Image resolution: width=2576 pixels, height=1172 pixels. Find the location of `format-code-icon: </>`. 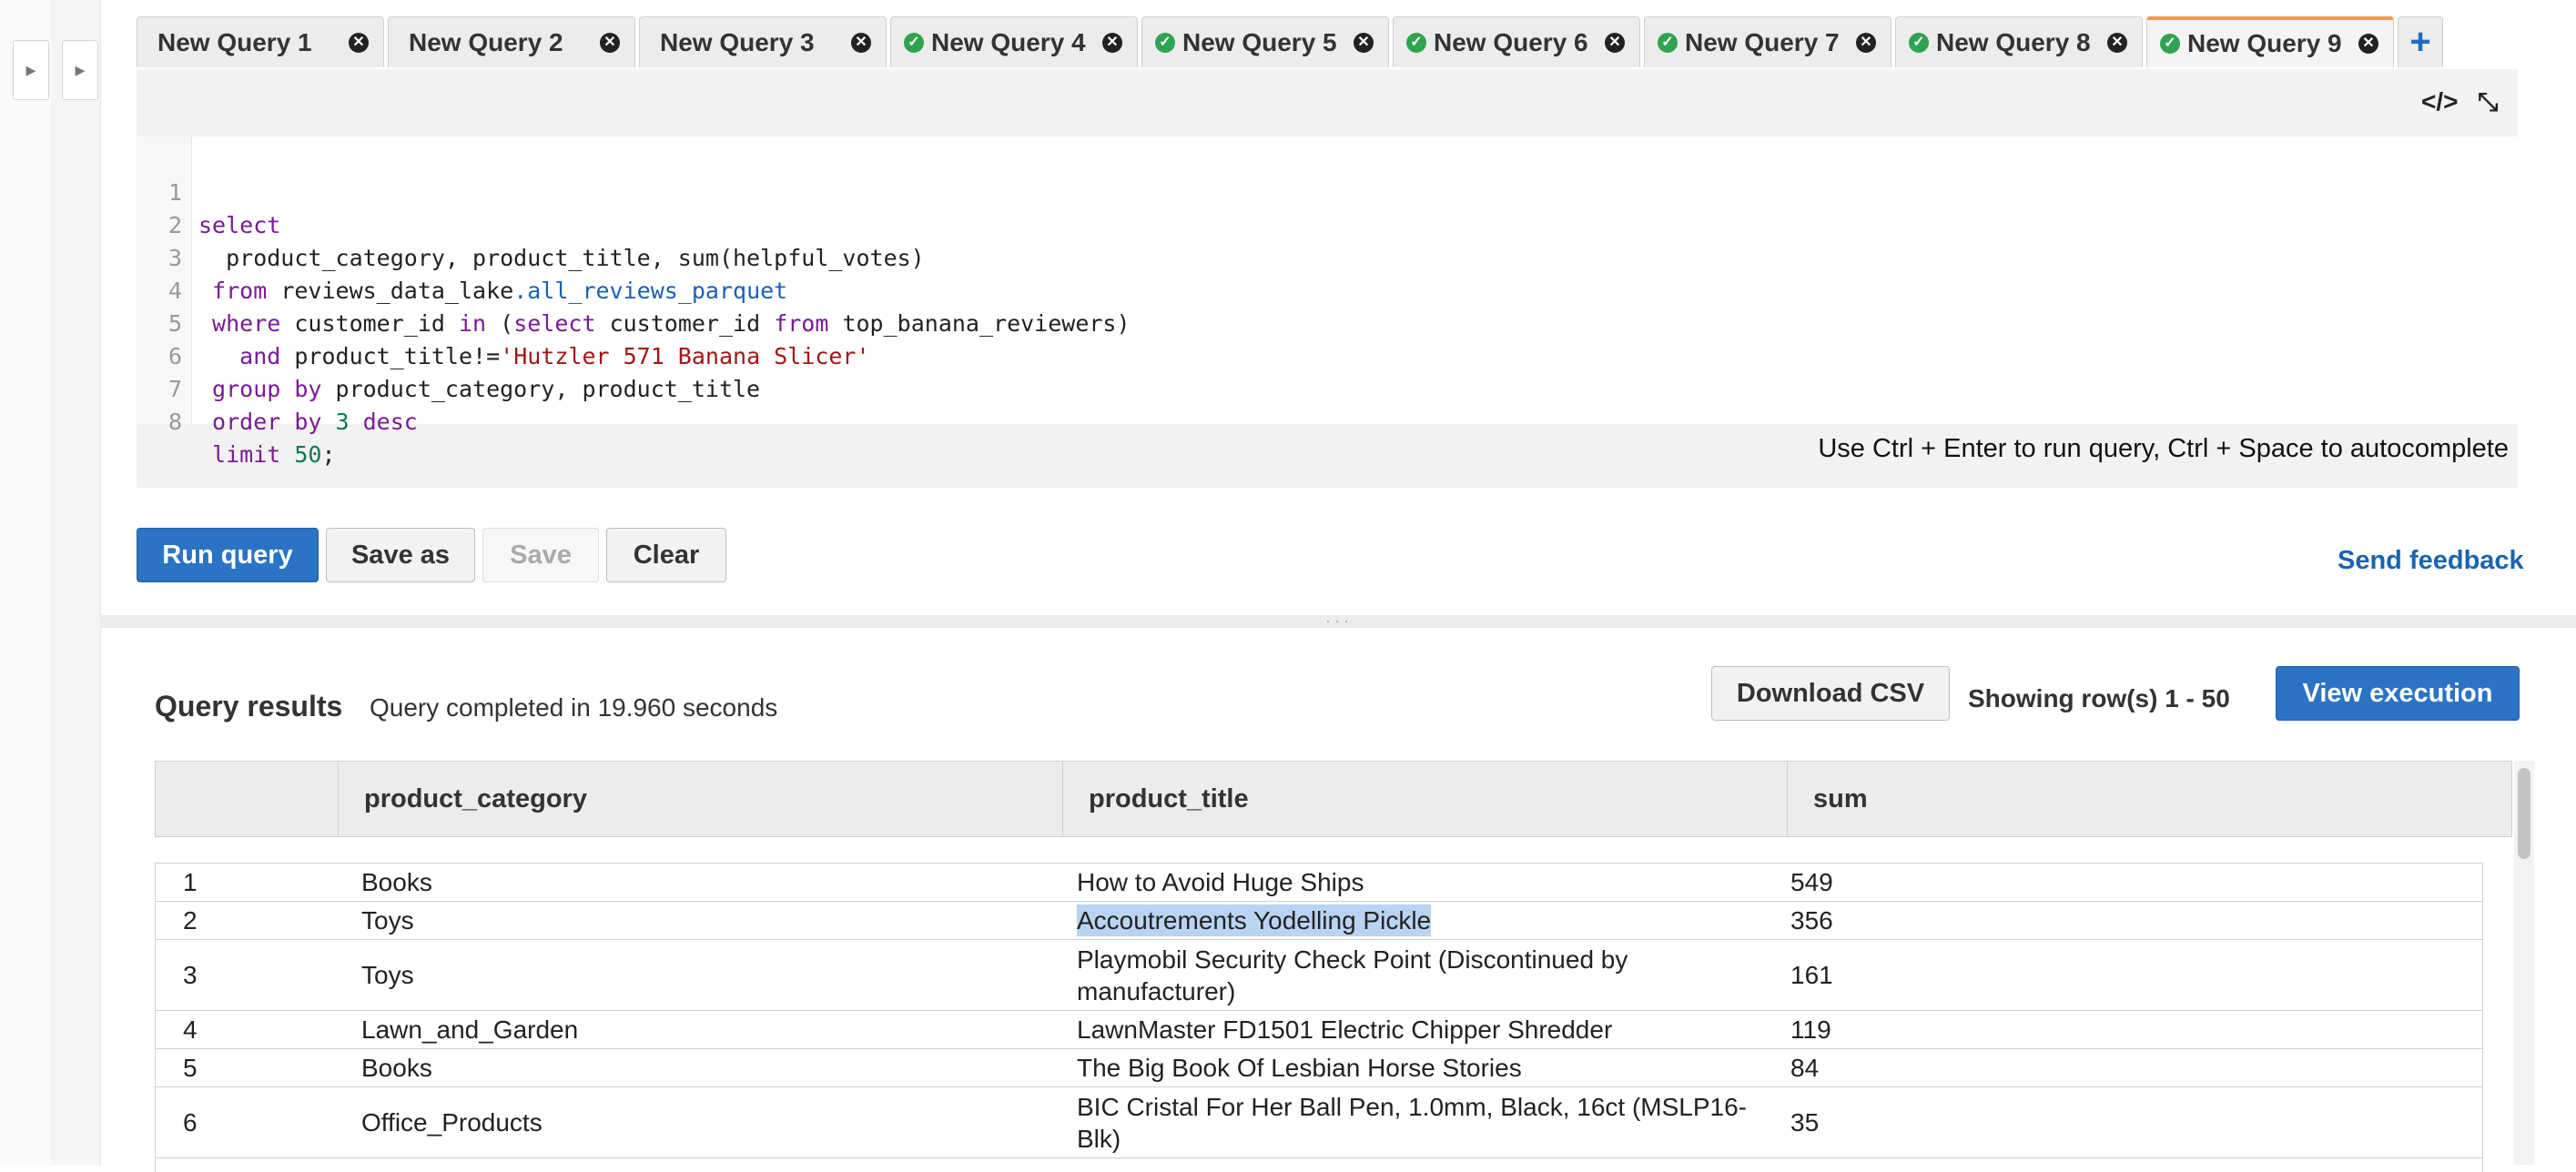

format-code-icon: </> is located at coordinates (2439, 101).